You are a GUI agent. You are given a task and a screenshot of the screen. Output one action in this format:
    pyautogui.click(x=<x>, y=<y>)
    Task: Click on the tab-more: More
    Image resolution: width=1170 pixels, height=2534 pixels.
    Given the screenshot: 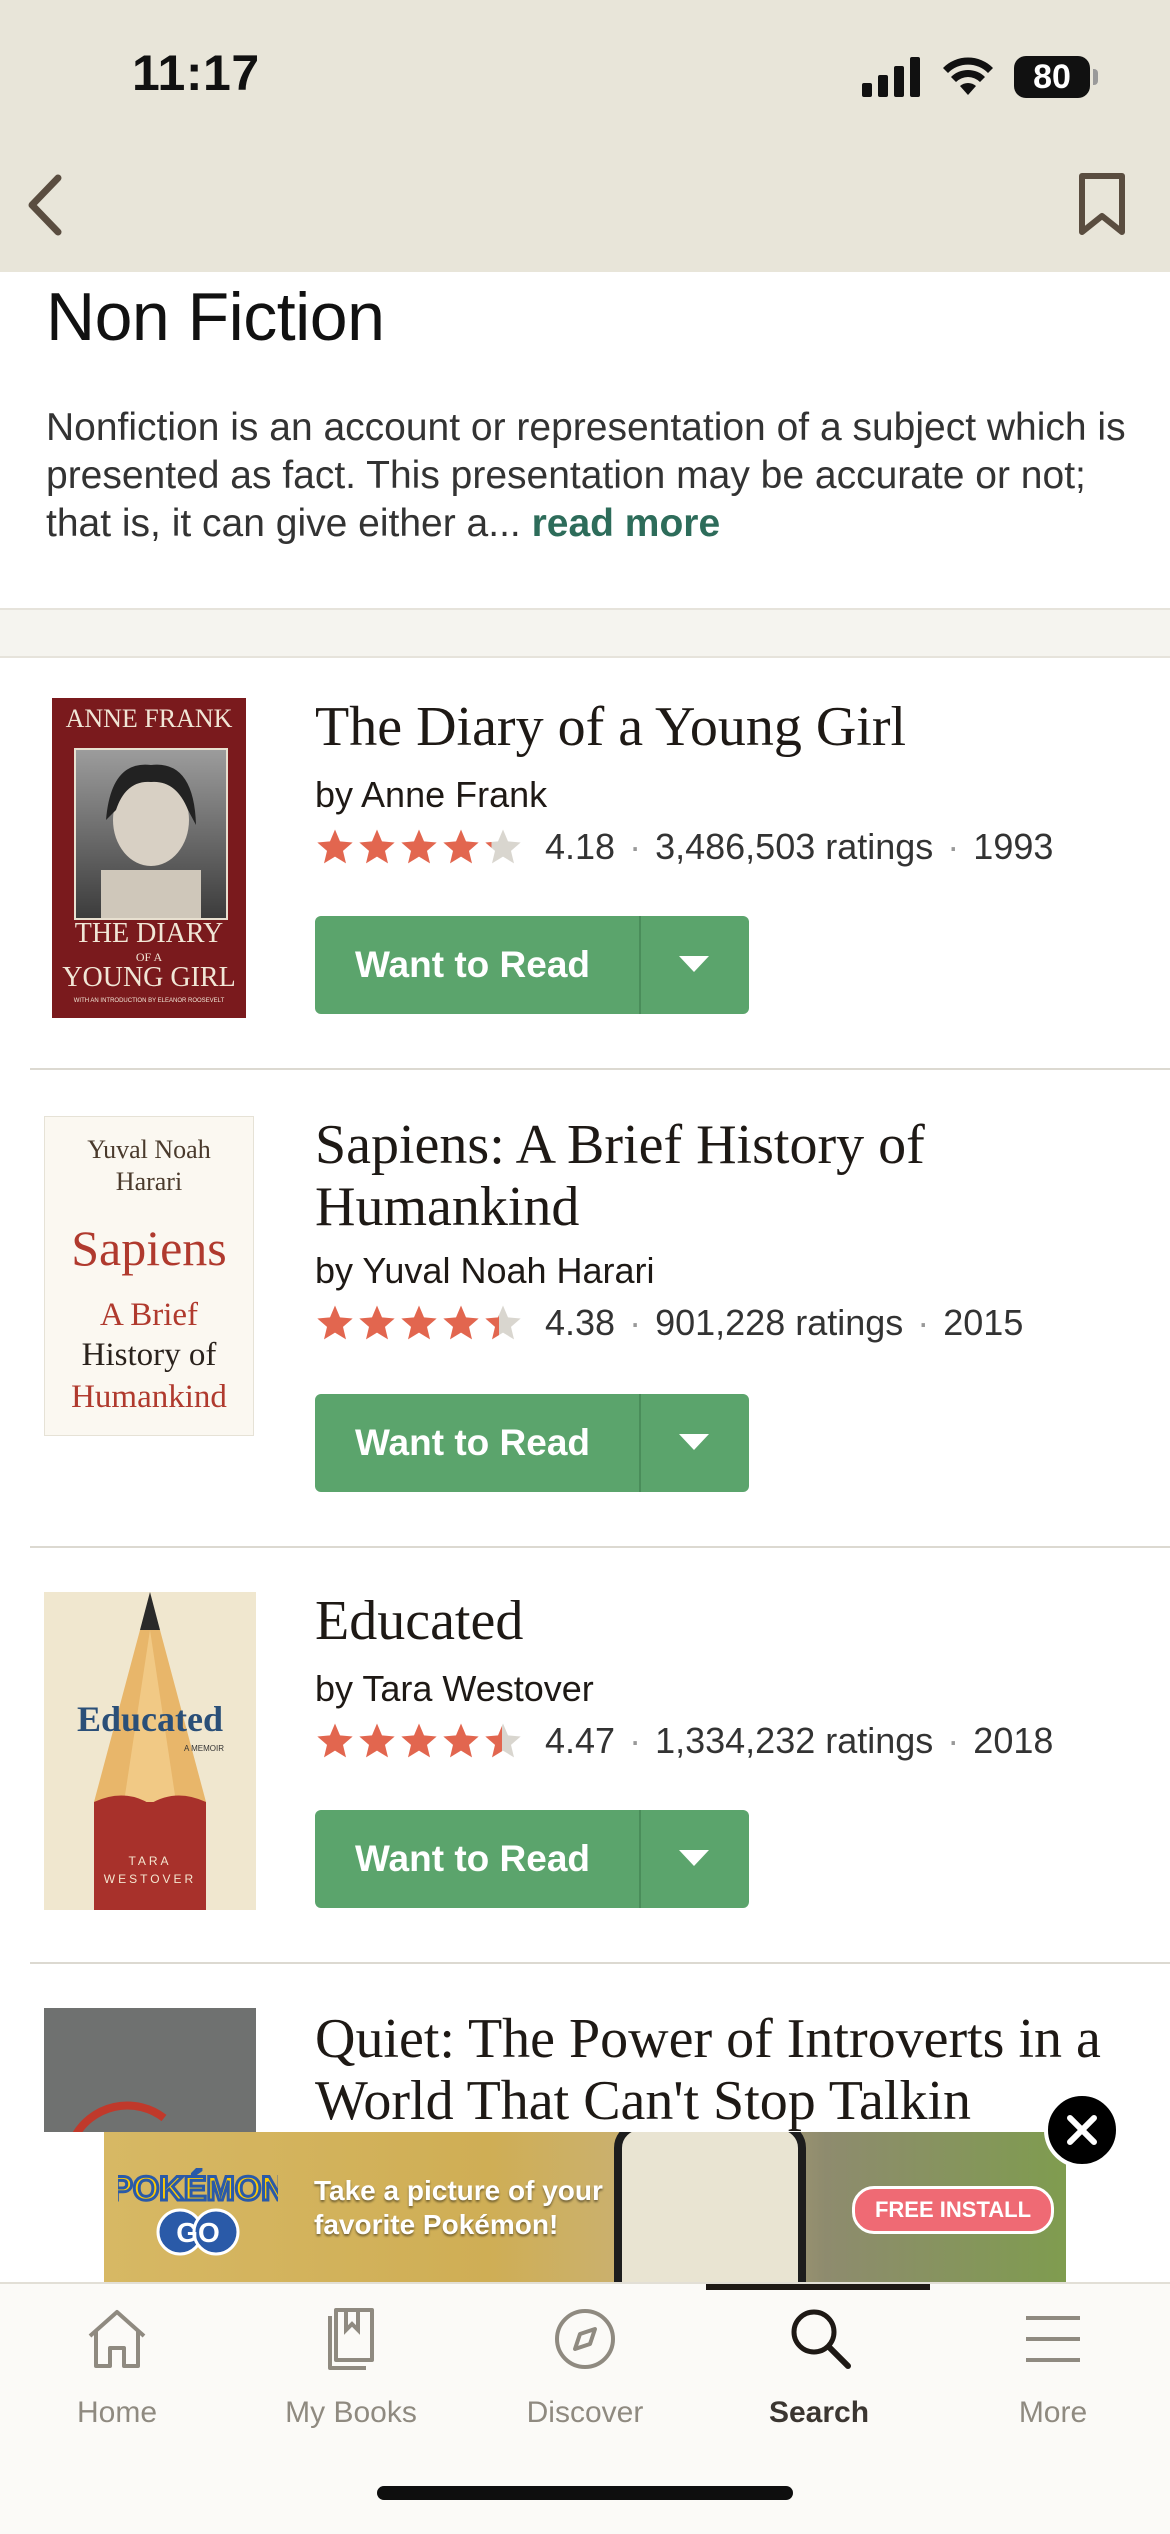 What is the action you would take?
    pyautogui.click(x=1053, y=2367)
    